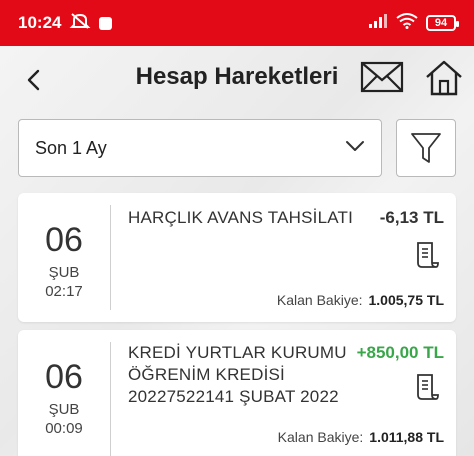 Image resolution: width=474 pixels, height=456 pixels. I want to click on chevron-left-icon, so click(33, 80).